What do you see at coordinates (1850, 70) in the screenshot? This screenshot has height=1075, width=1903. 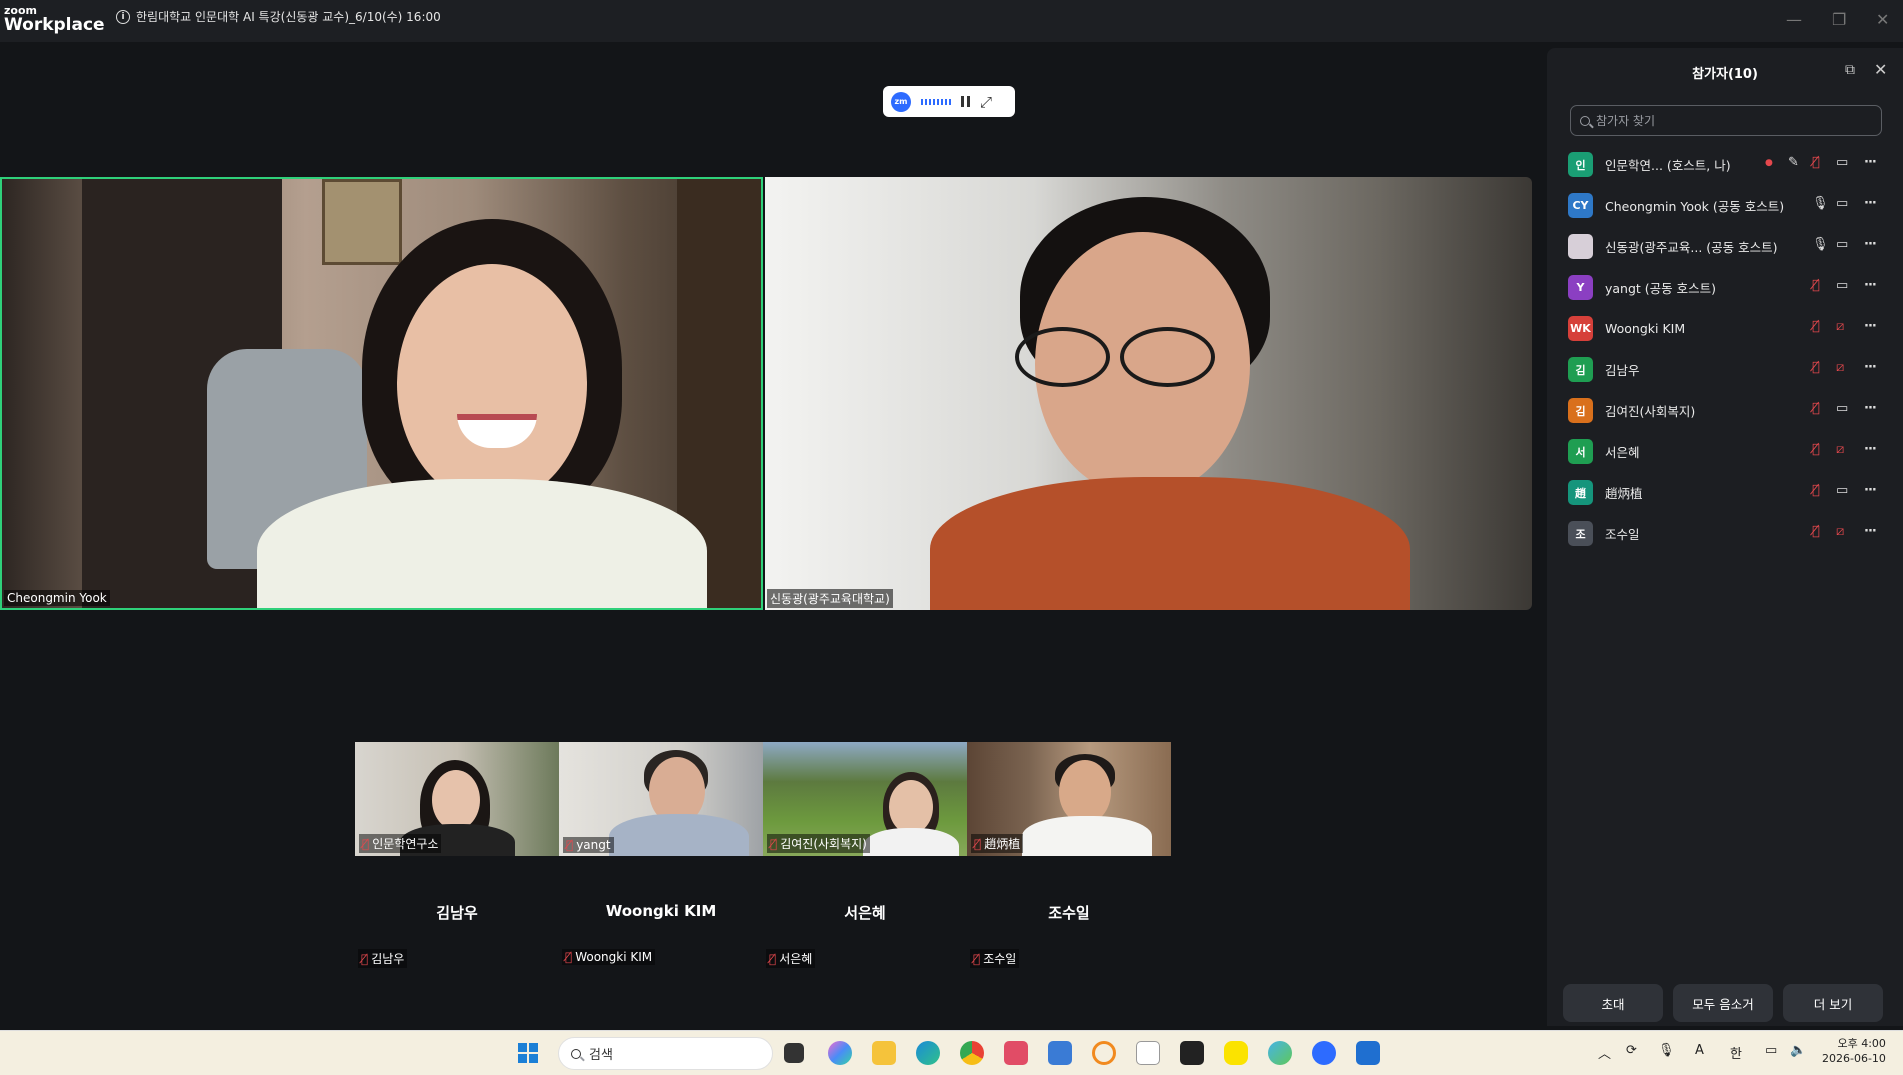 I see `pop-out-icon: ⧉` at bounding box center [1850, 70].